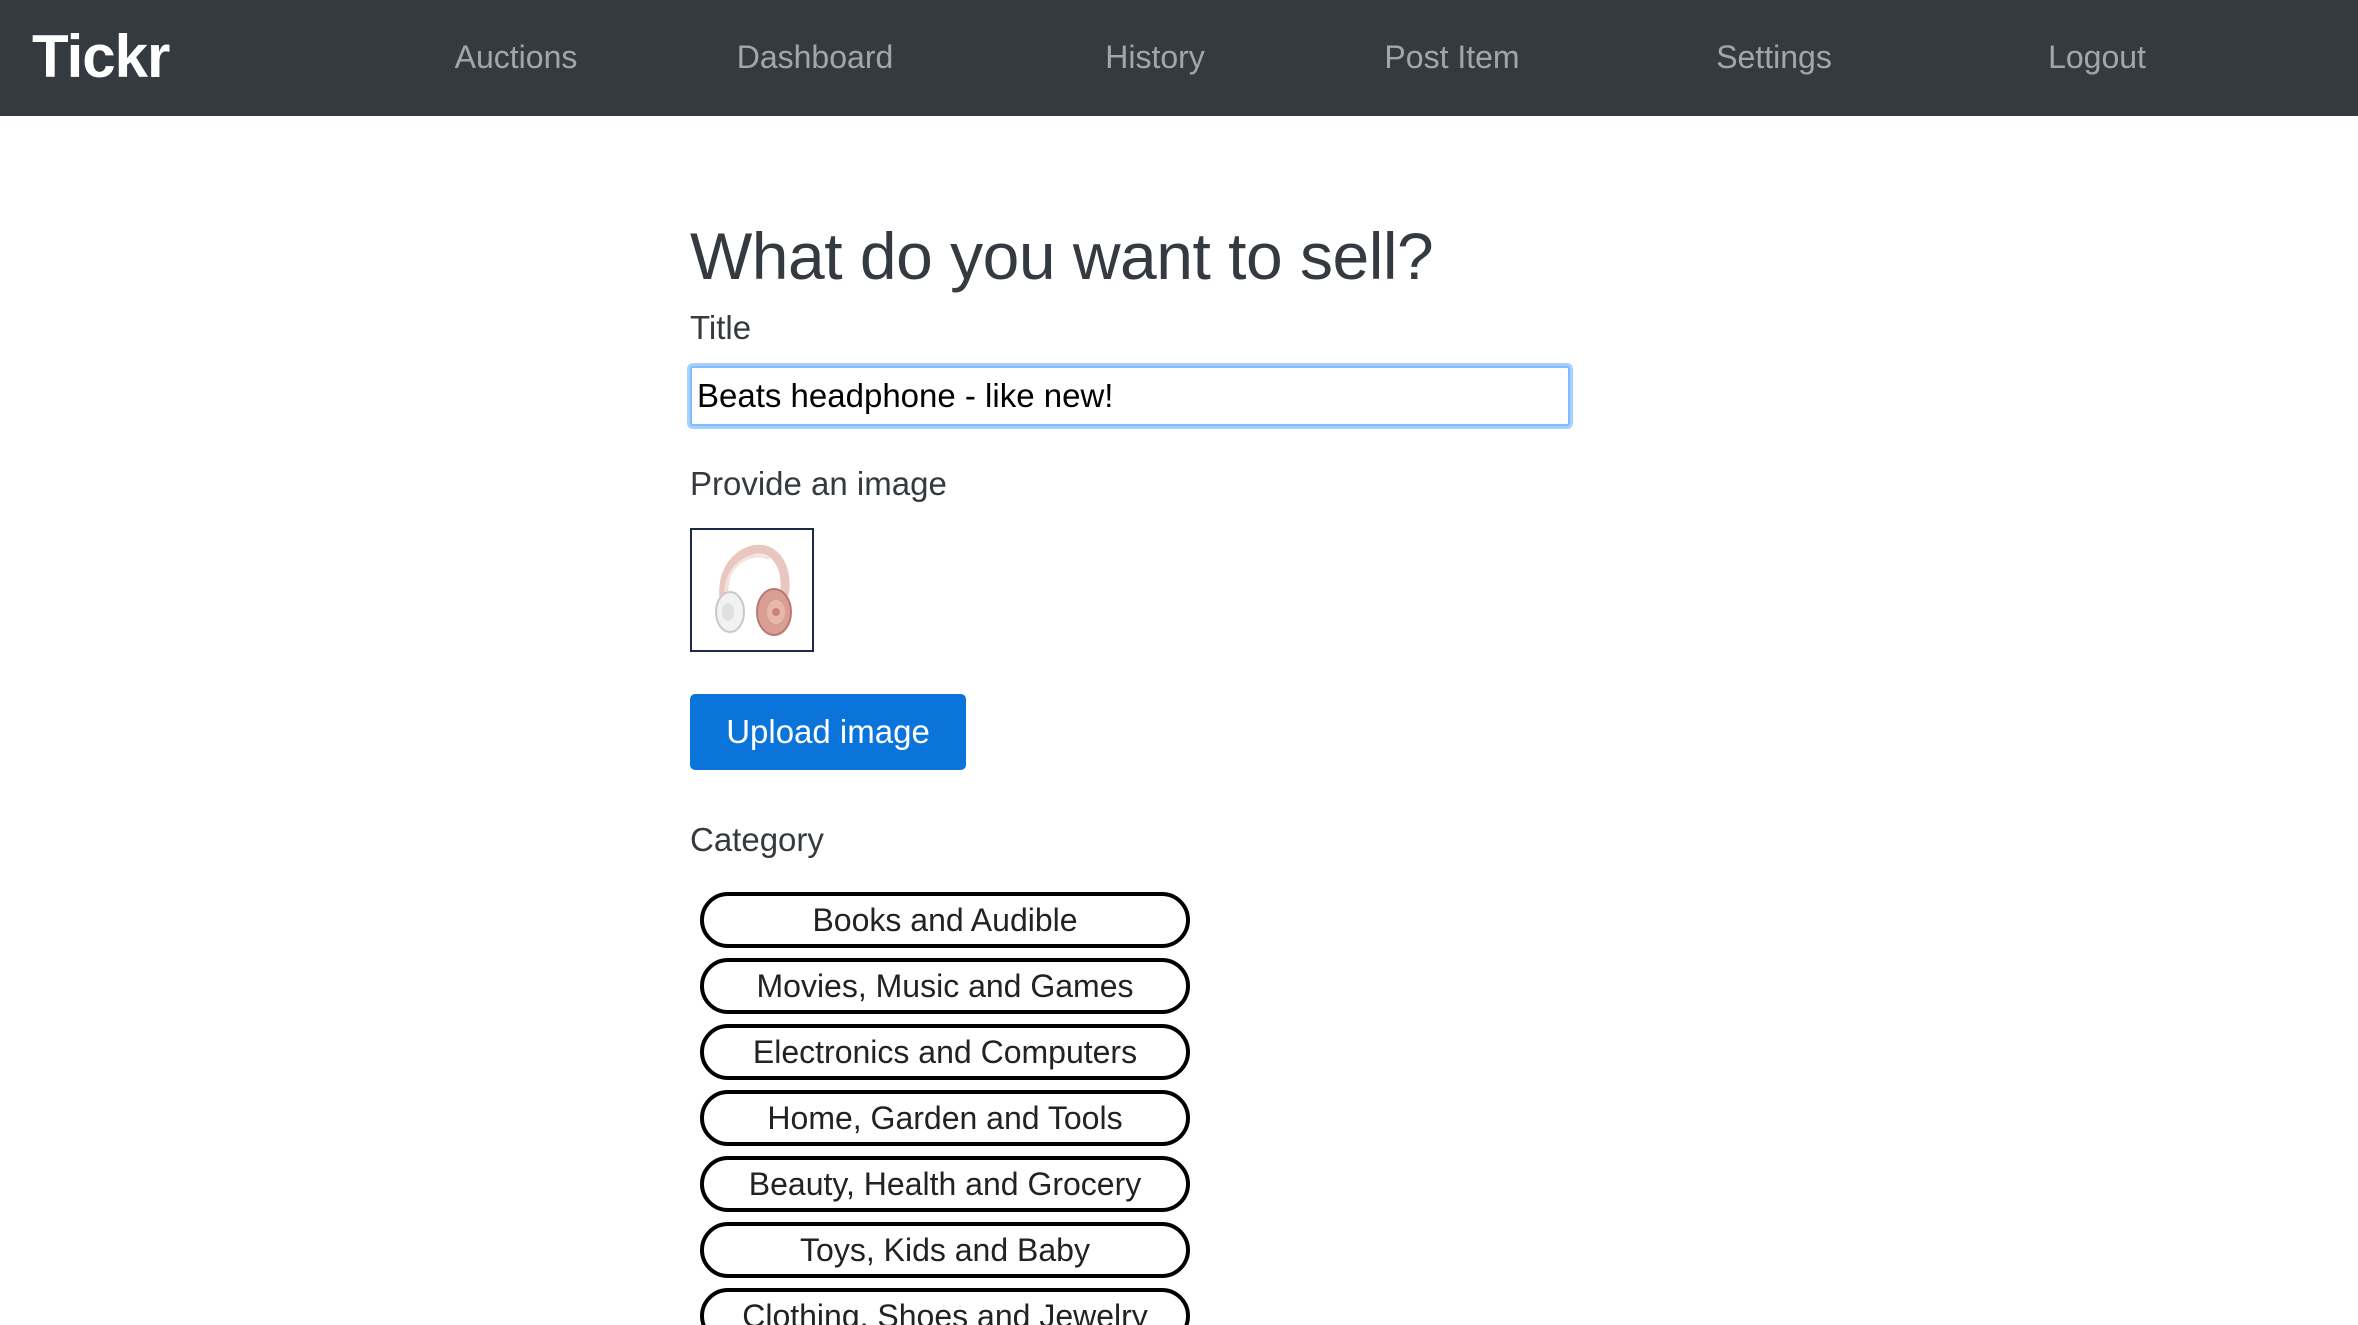 Image resolution: width=2358 pixels, height=1325 pixels. Describe the element at coordinates (1774, 57) in the screenshot. I see `nav-settings: Settings` at that location.